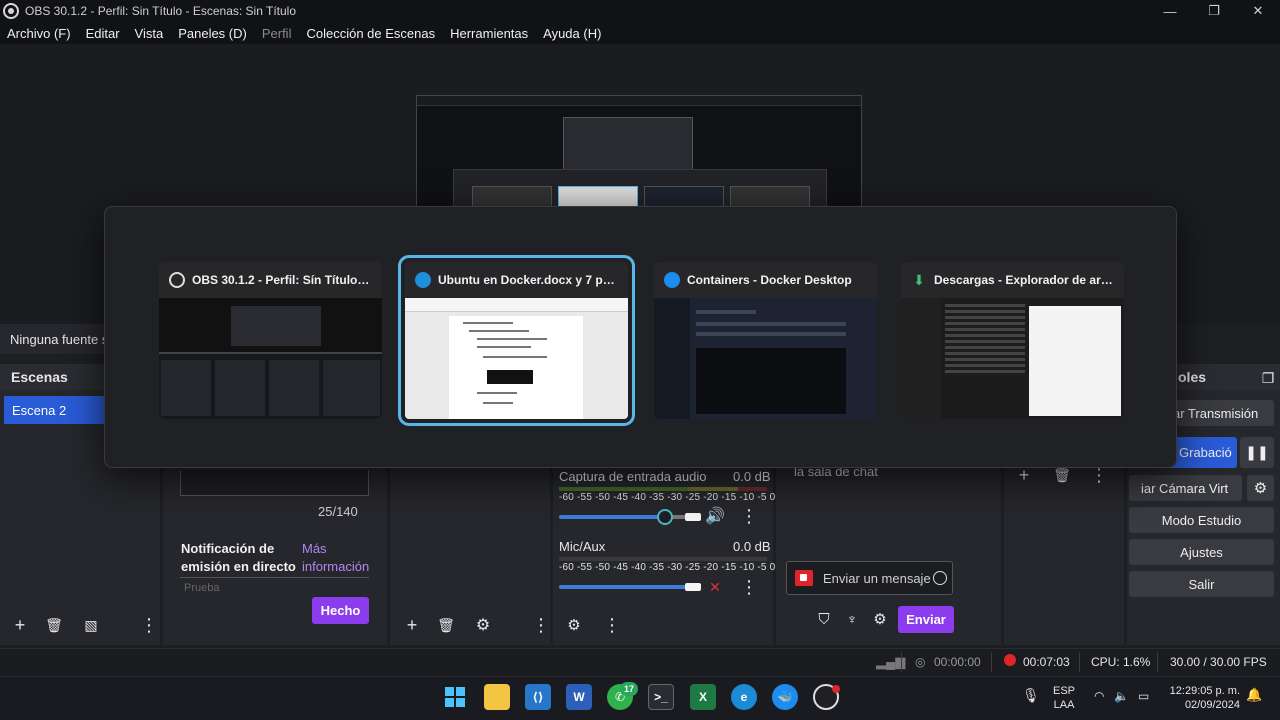  Describe the element at coordinates (1204, 691) in the screenshot. I see `clock-time: 12:29:05 p. m.` at that location.